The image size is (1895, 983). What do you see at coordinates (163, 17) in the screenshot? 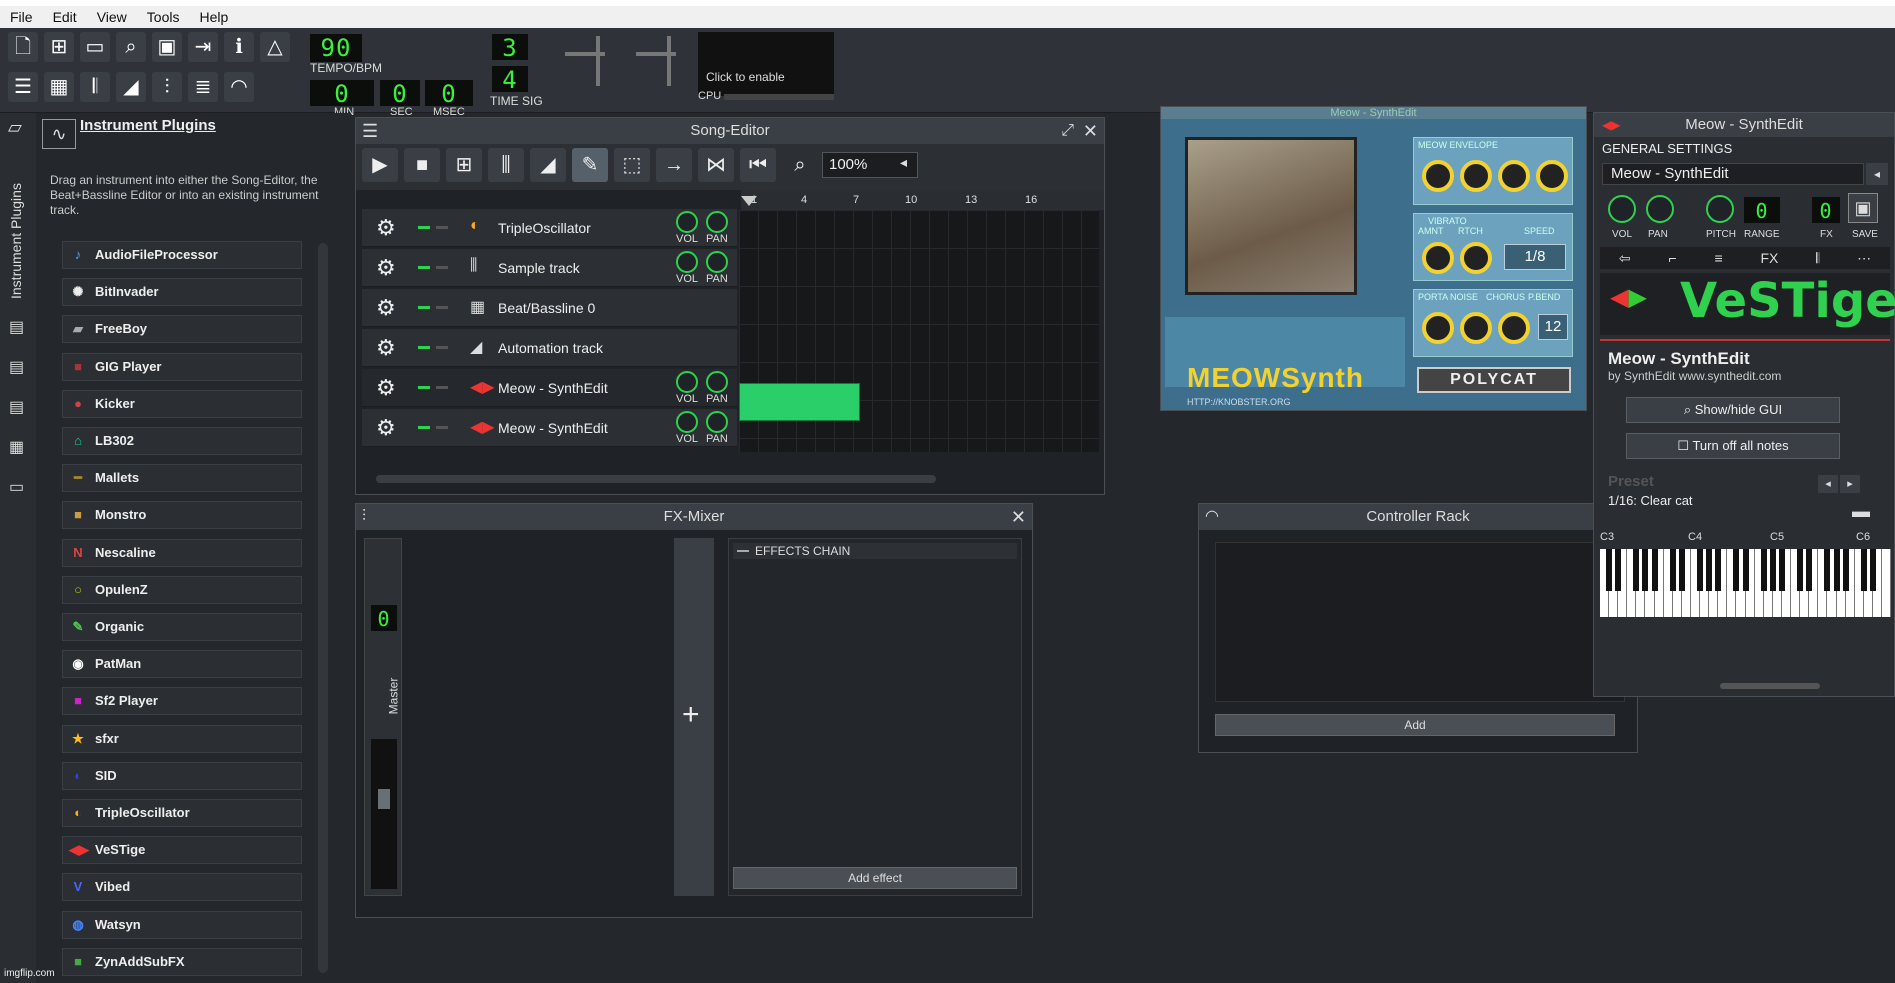
I see `menu-tools: Tools` at bounding box center [163, 17].